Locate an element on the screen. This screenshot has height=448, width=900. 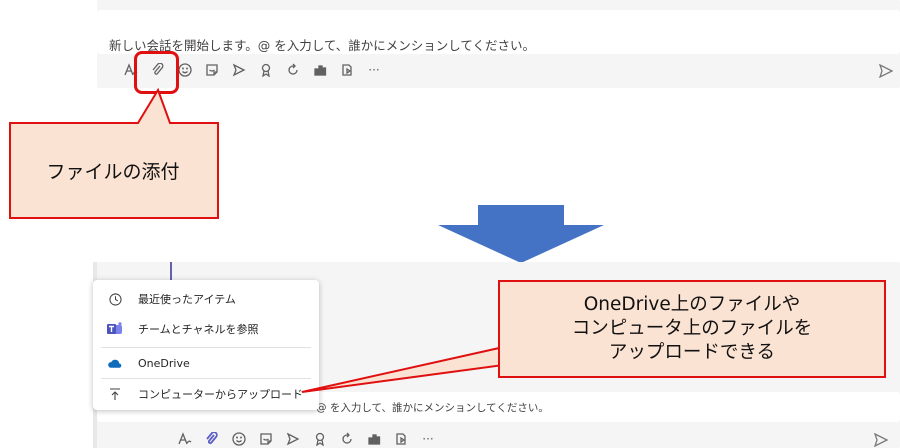
transition-arrow is located at coordinates (521, 234).